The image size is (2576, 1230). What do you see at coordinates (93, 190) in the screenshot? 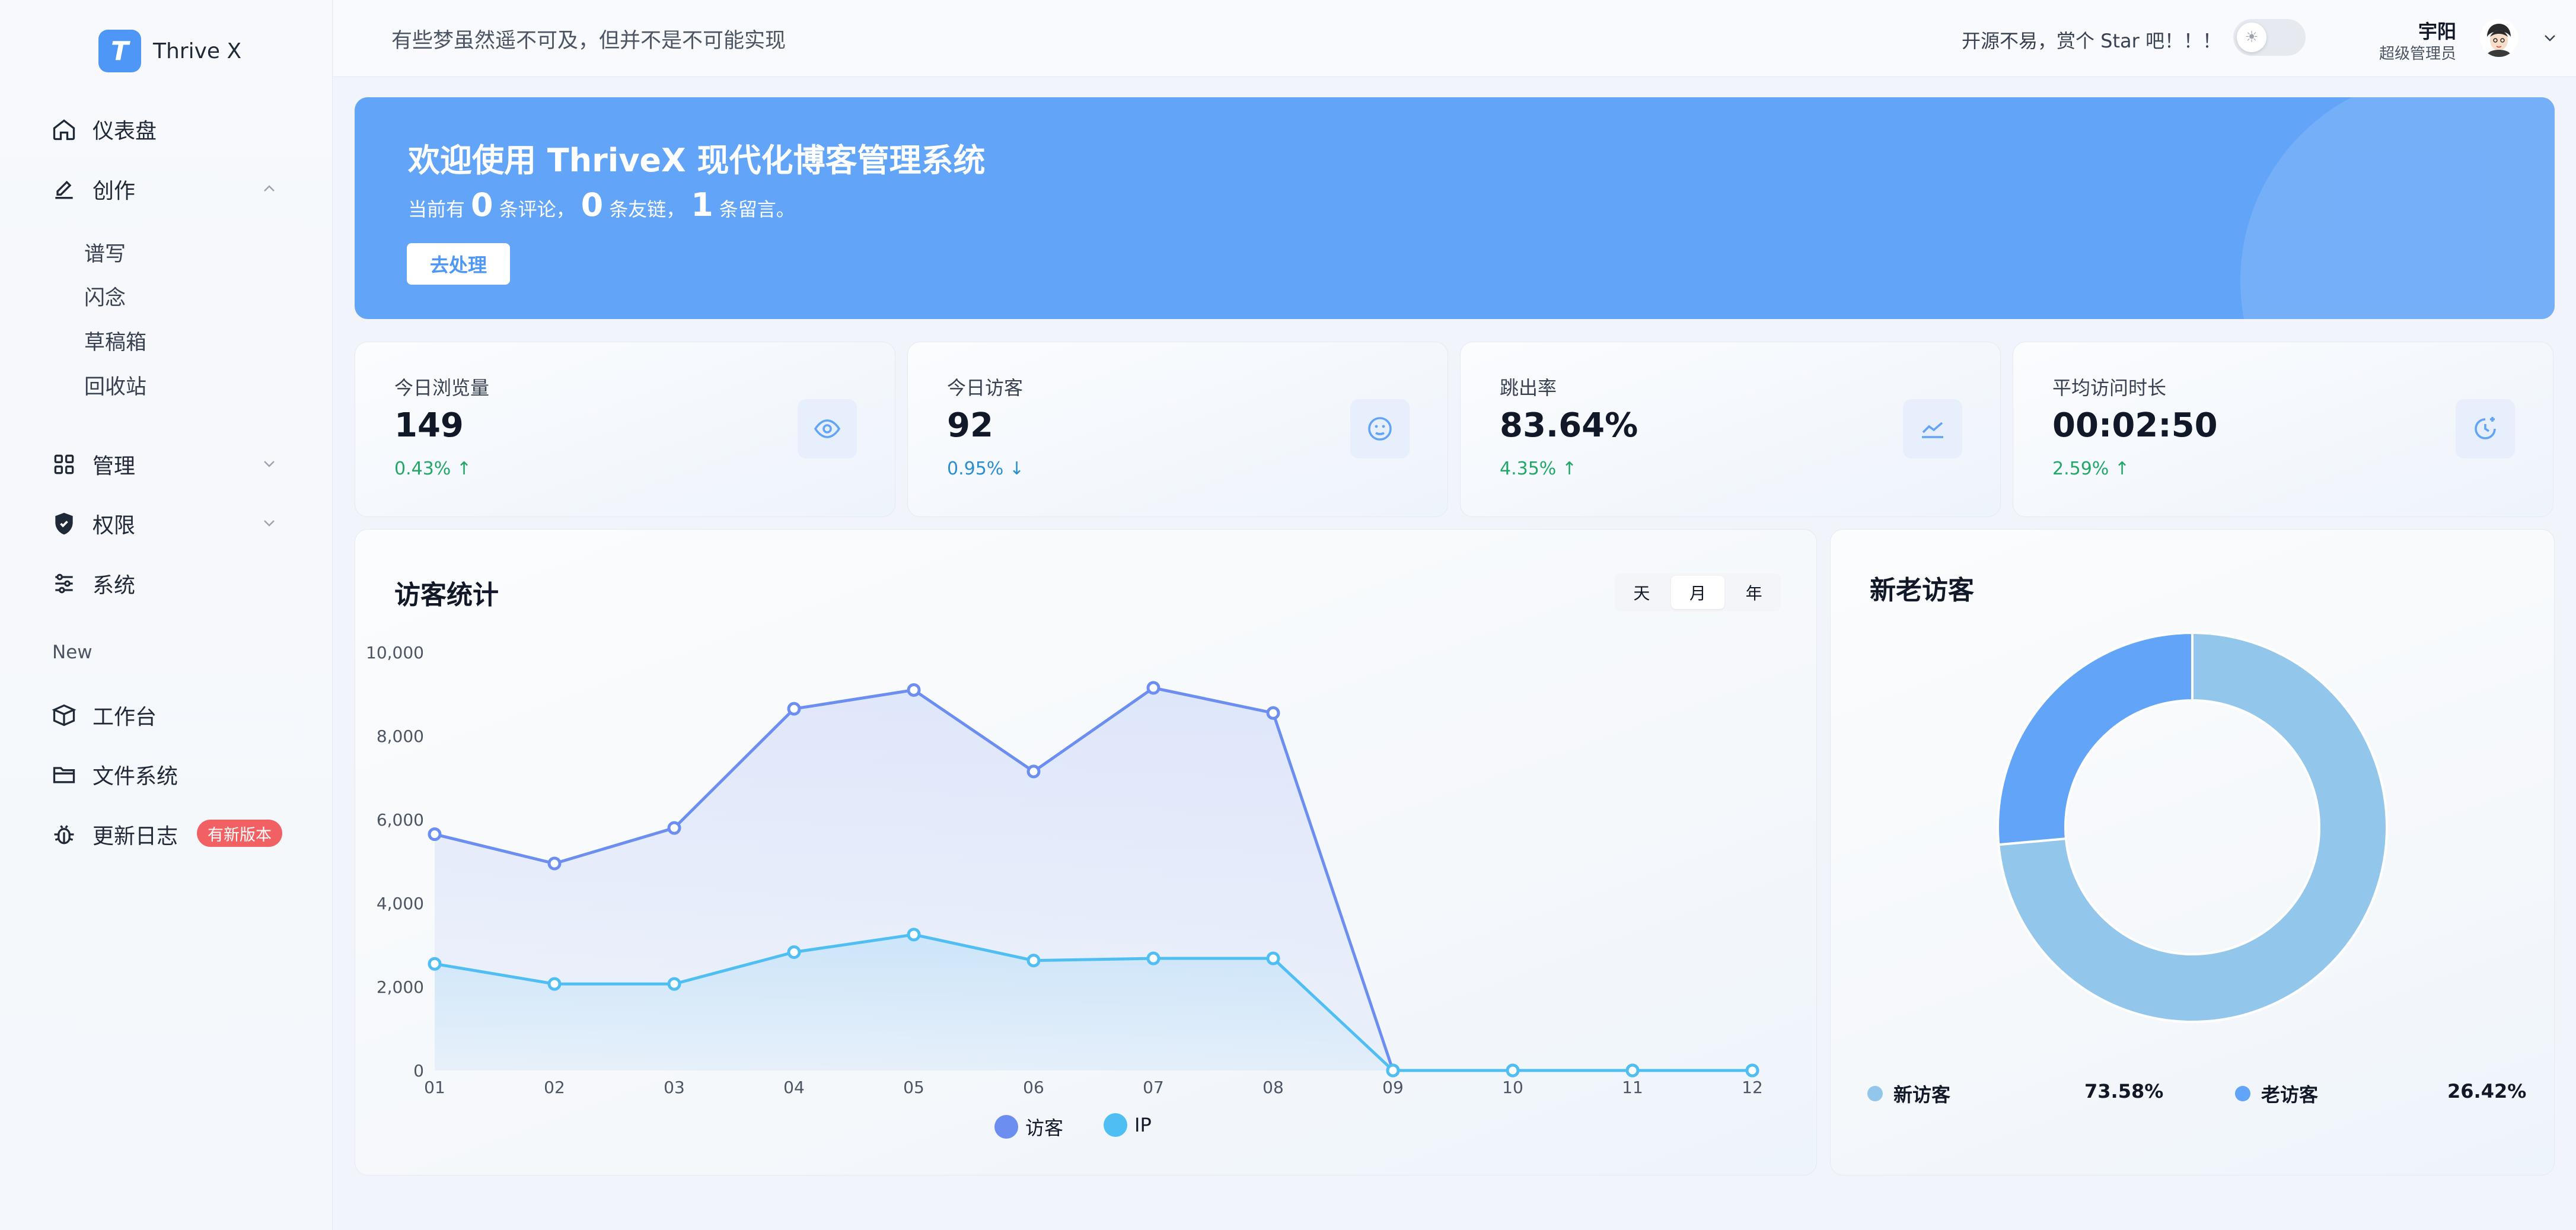
I see `sidebar-item-create: 创作` at bounding box center [93, 190].